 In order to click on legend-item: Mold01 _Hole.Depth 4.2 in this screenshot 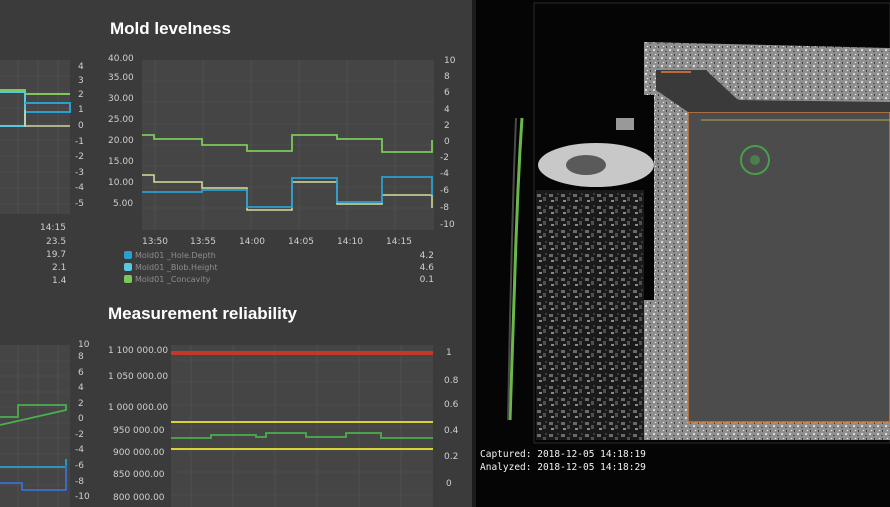, I will do `click(279, 256)`.